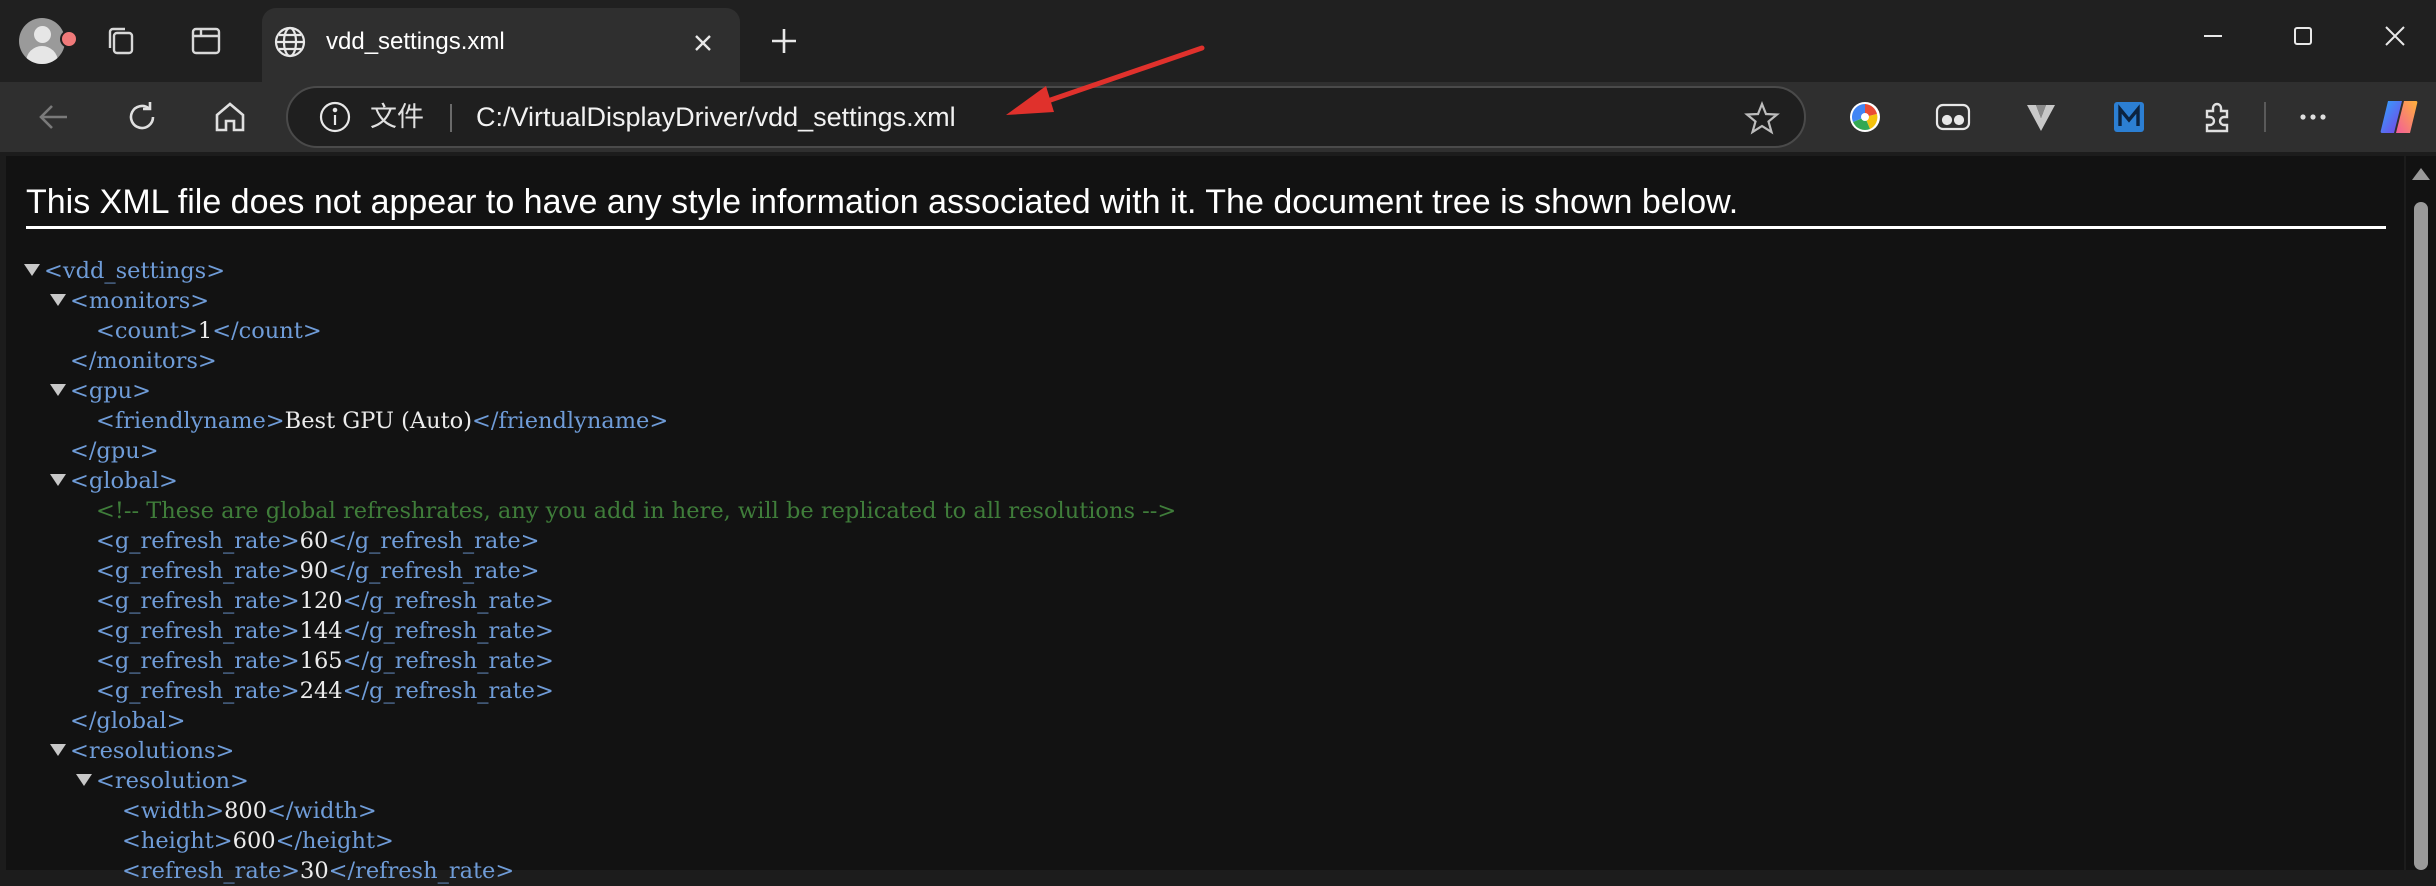 Image resolution: width=2436 pixels, height=886 pixels. I want to click on xml-value: 90, so click(314, 571).